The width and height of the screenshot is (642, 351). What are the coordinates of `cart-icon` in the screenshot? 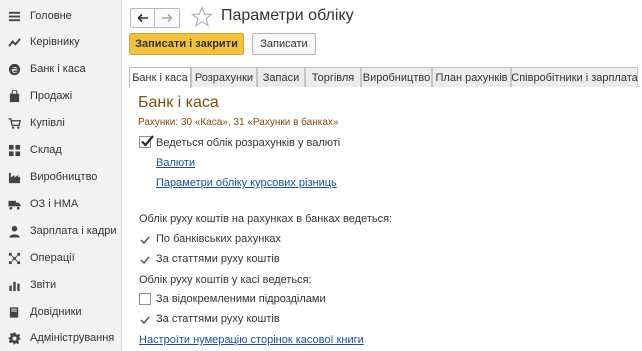 It's located at (14, 123).